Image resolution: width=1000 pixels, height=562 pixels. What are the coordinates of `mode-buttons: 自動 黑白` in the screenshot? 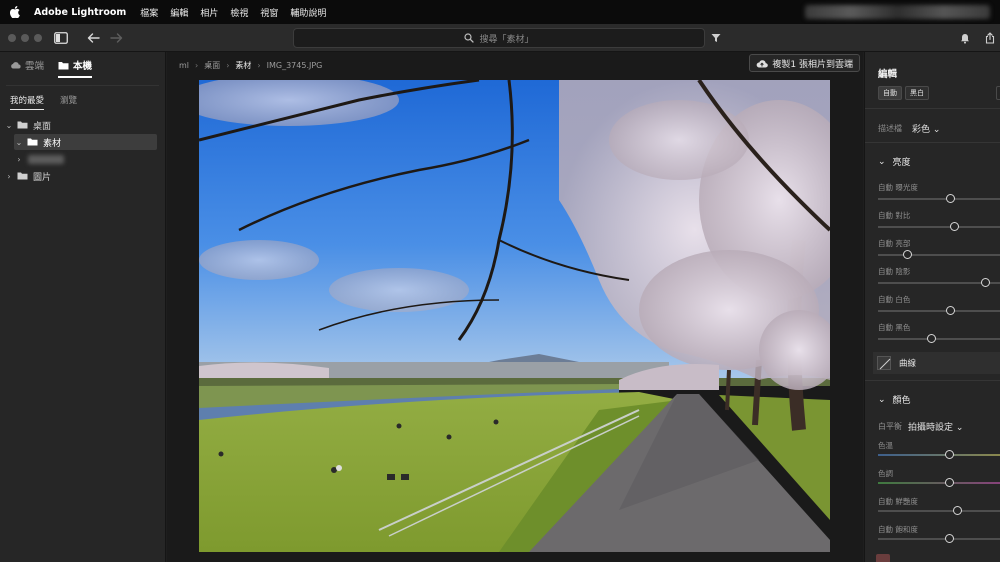 It's located at (903, 93).